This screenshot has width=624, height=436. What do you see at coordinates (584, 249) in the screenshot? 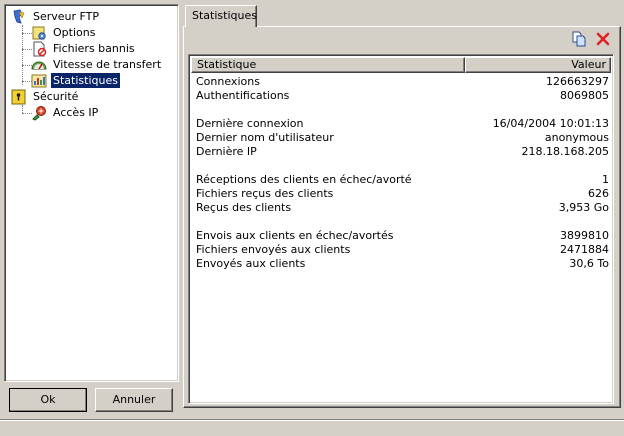
I see `row-value: 2471884` at bounding box center [584, 249].